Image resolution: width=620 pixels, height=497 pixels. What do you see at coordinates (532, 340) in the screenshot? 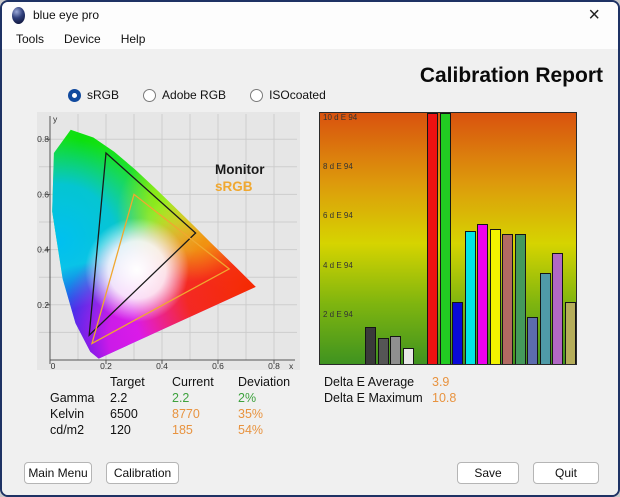
I see `delta-e-bar-slate-blue` at bounding box center [532, 340].